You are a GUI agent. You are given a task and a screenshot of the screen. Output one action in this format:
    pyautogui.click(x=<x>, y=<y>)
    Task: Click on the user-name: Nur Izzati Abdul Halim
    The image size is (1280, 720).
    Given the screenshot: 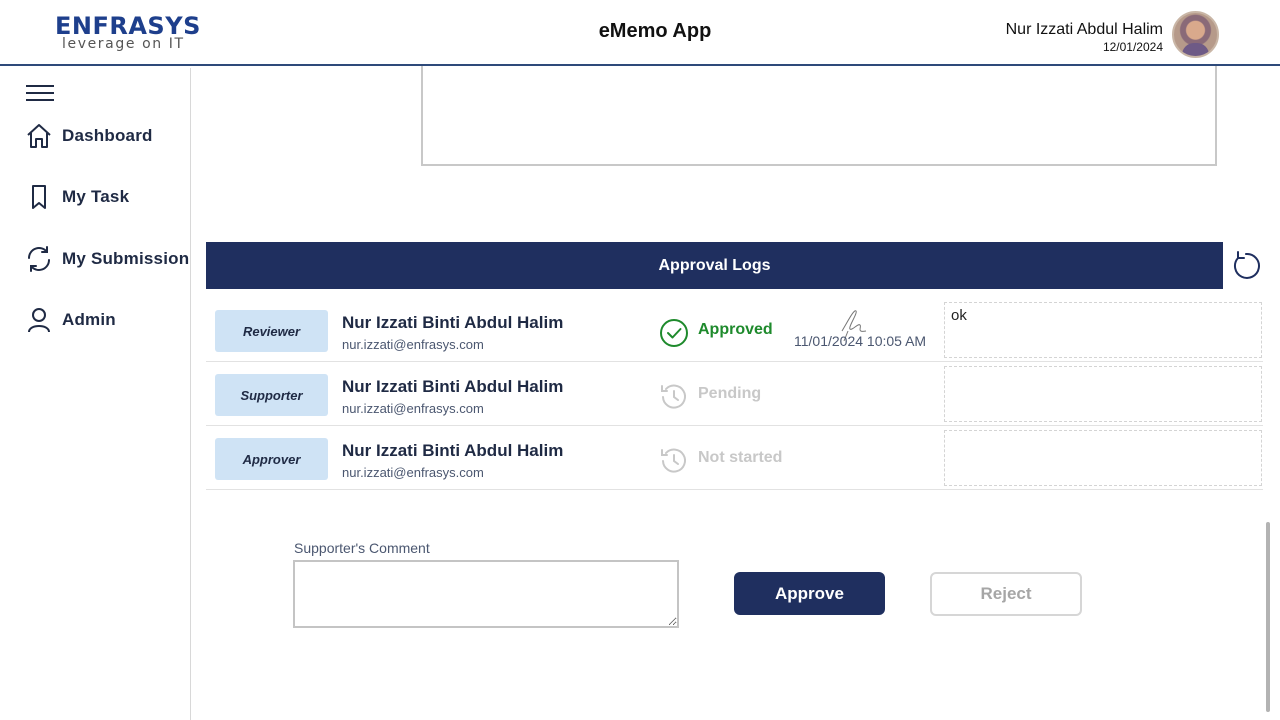 What is the action you would take?
    pyautogui.click(x=1084, y=29)
    